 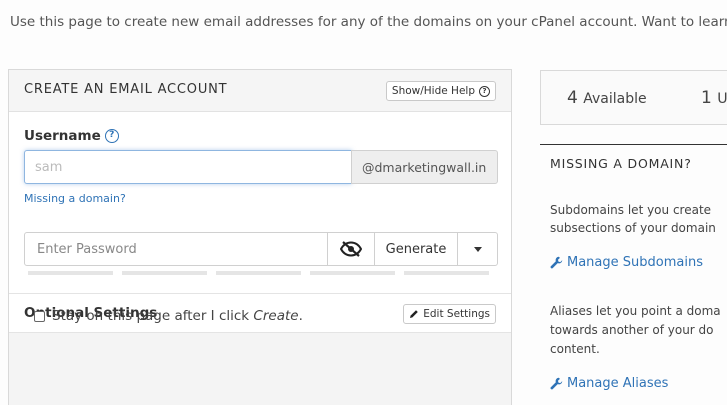 What do you see at coordinates (633, 228) in the screenshot?
I see `subdomains-description: subsections of your domain` at bounding box center [633, 228].